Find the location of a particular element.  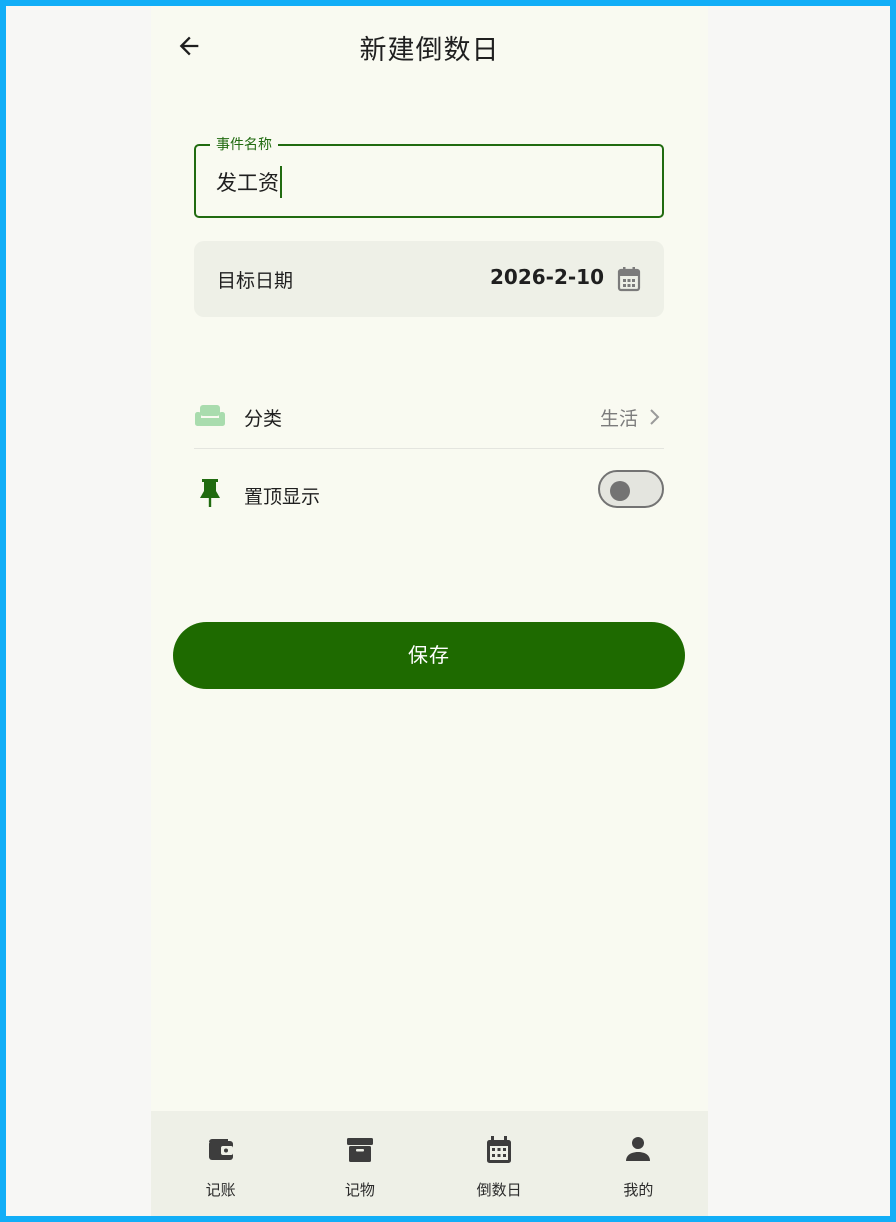

nav-item-countdown: 倒数日 is located at coordinates (499, 1163).